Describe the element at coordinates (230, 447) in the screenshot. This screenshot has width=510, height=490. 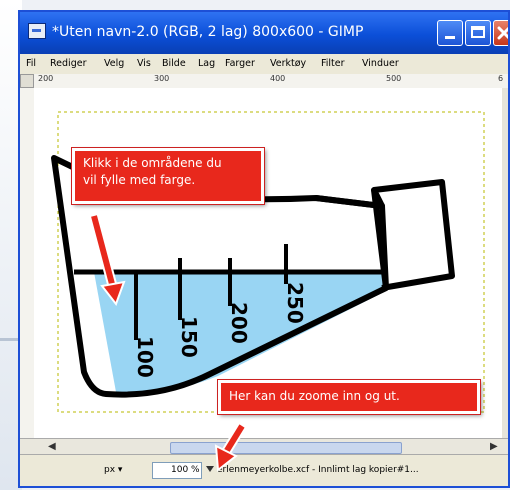
I see `arrow-to-zoom` at that location.